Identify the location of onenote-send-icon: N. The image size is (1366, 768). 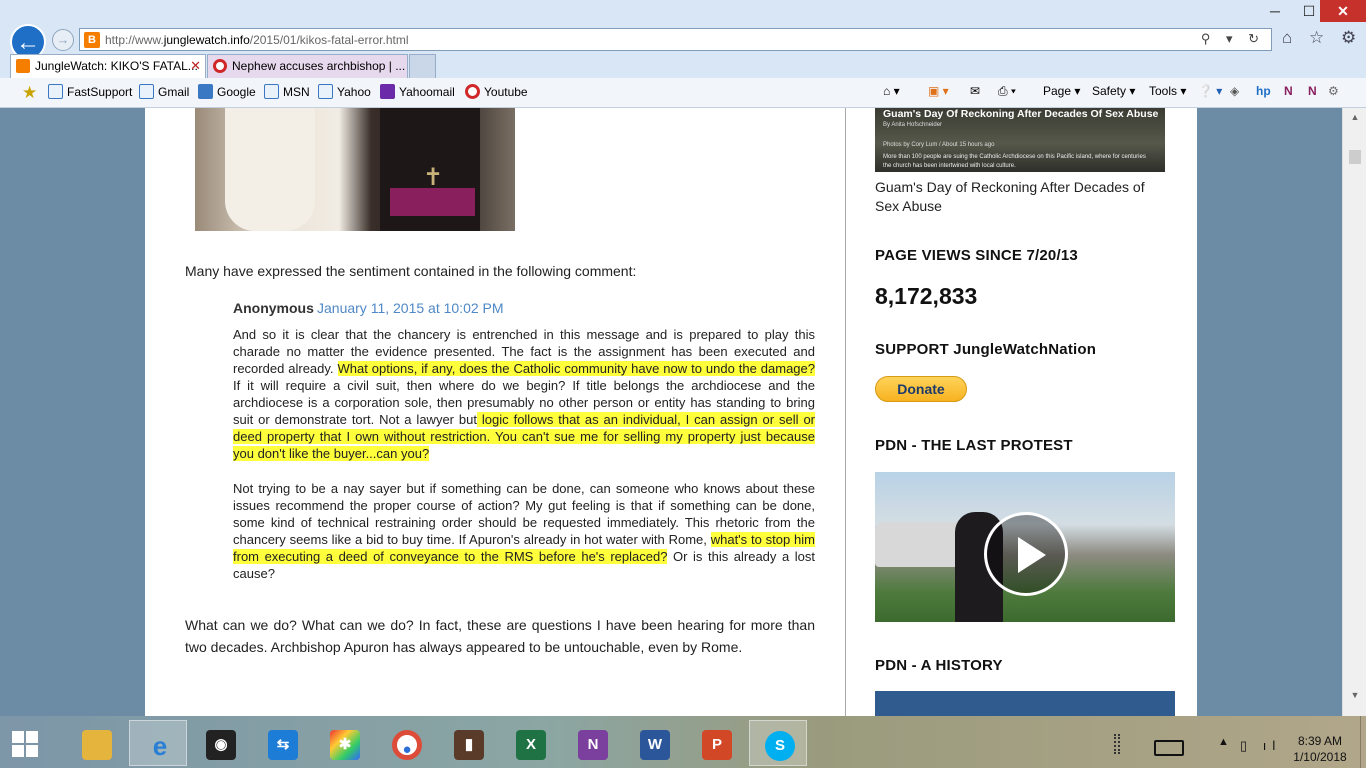
(1312, 91).